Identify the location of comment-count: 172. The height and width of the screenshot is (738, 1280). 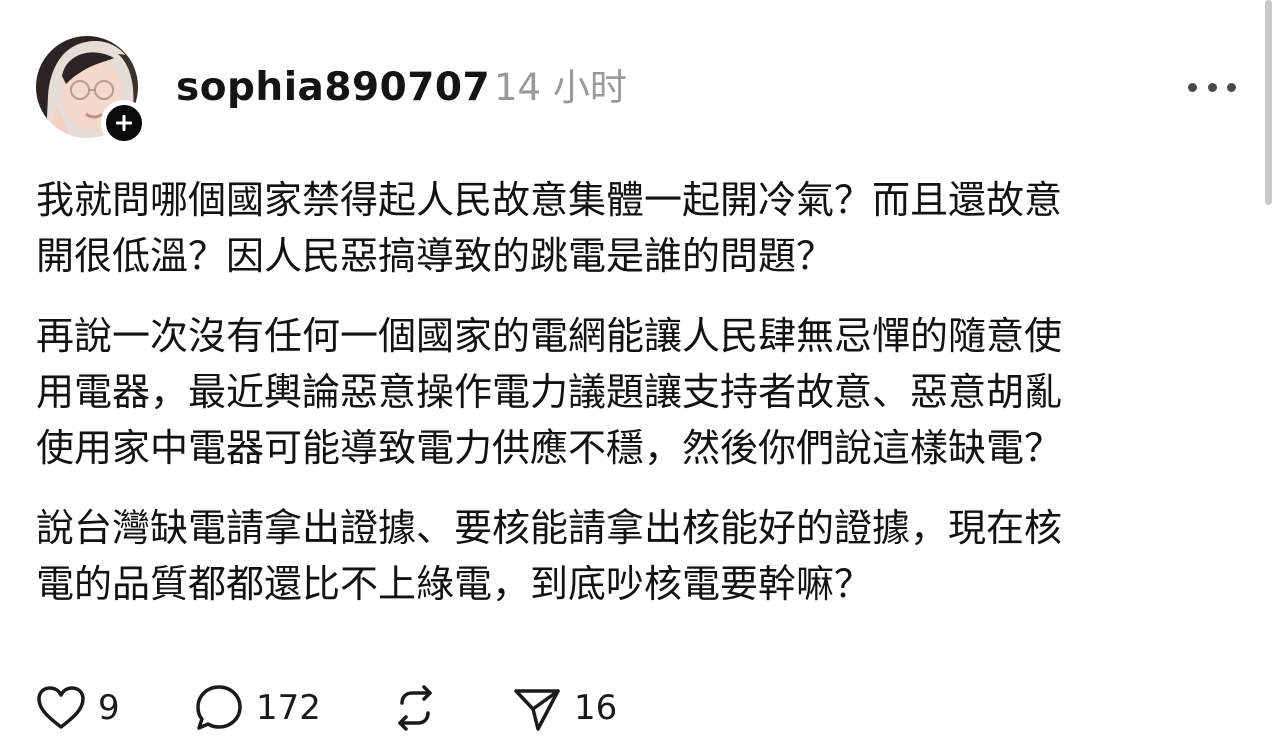
(288, 708).